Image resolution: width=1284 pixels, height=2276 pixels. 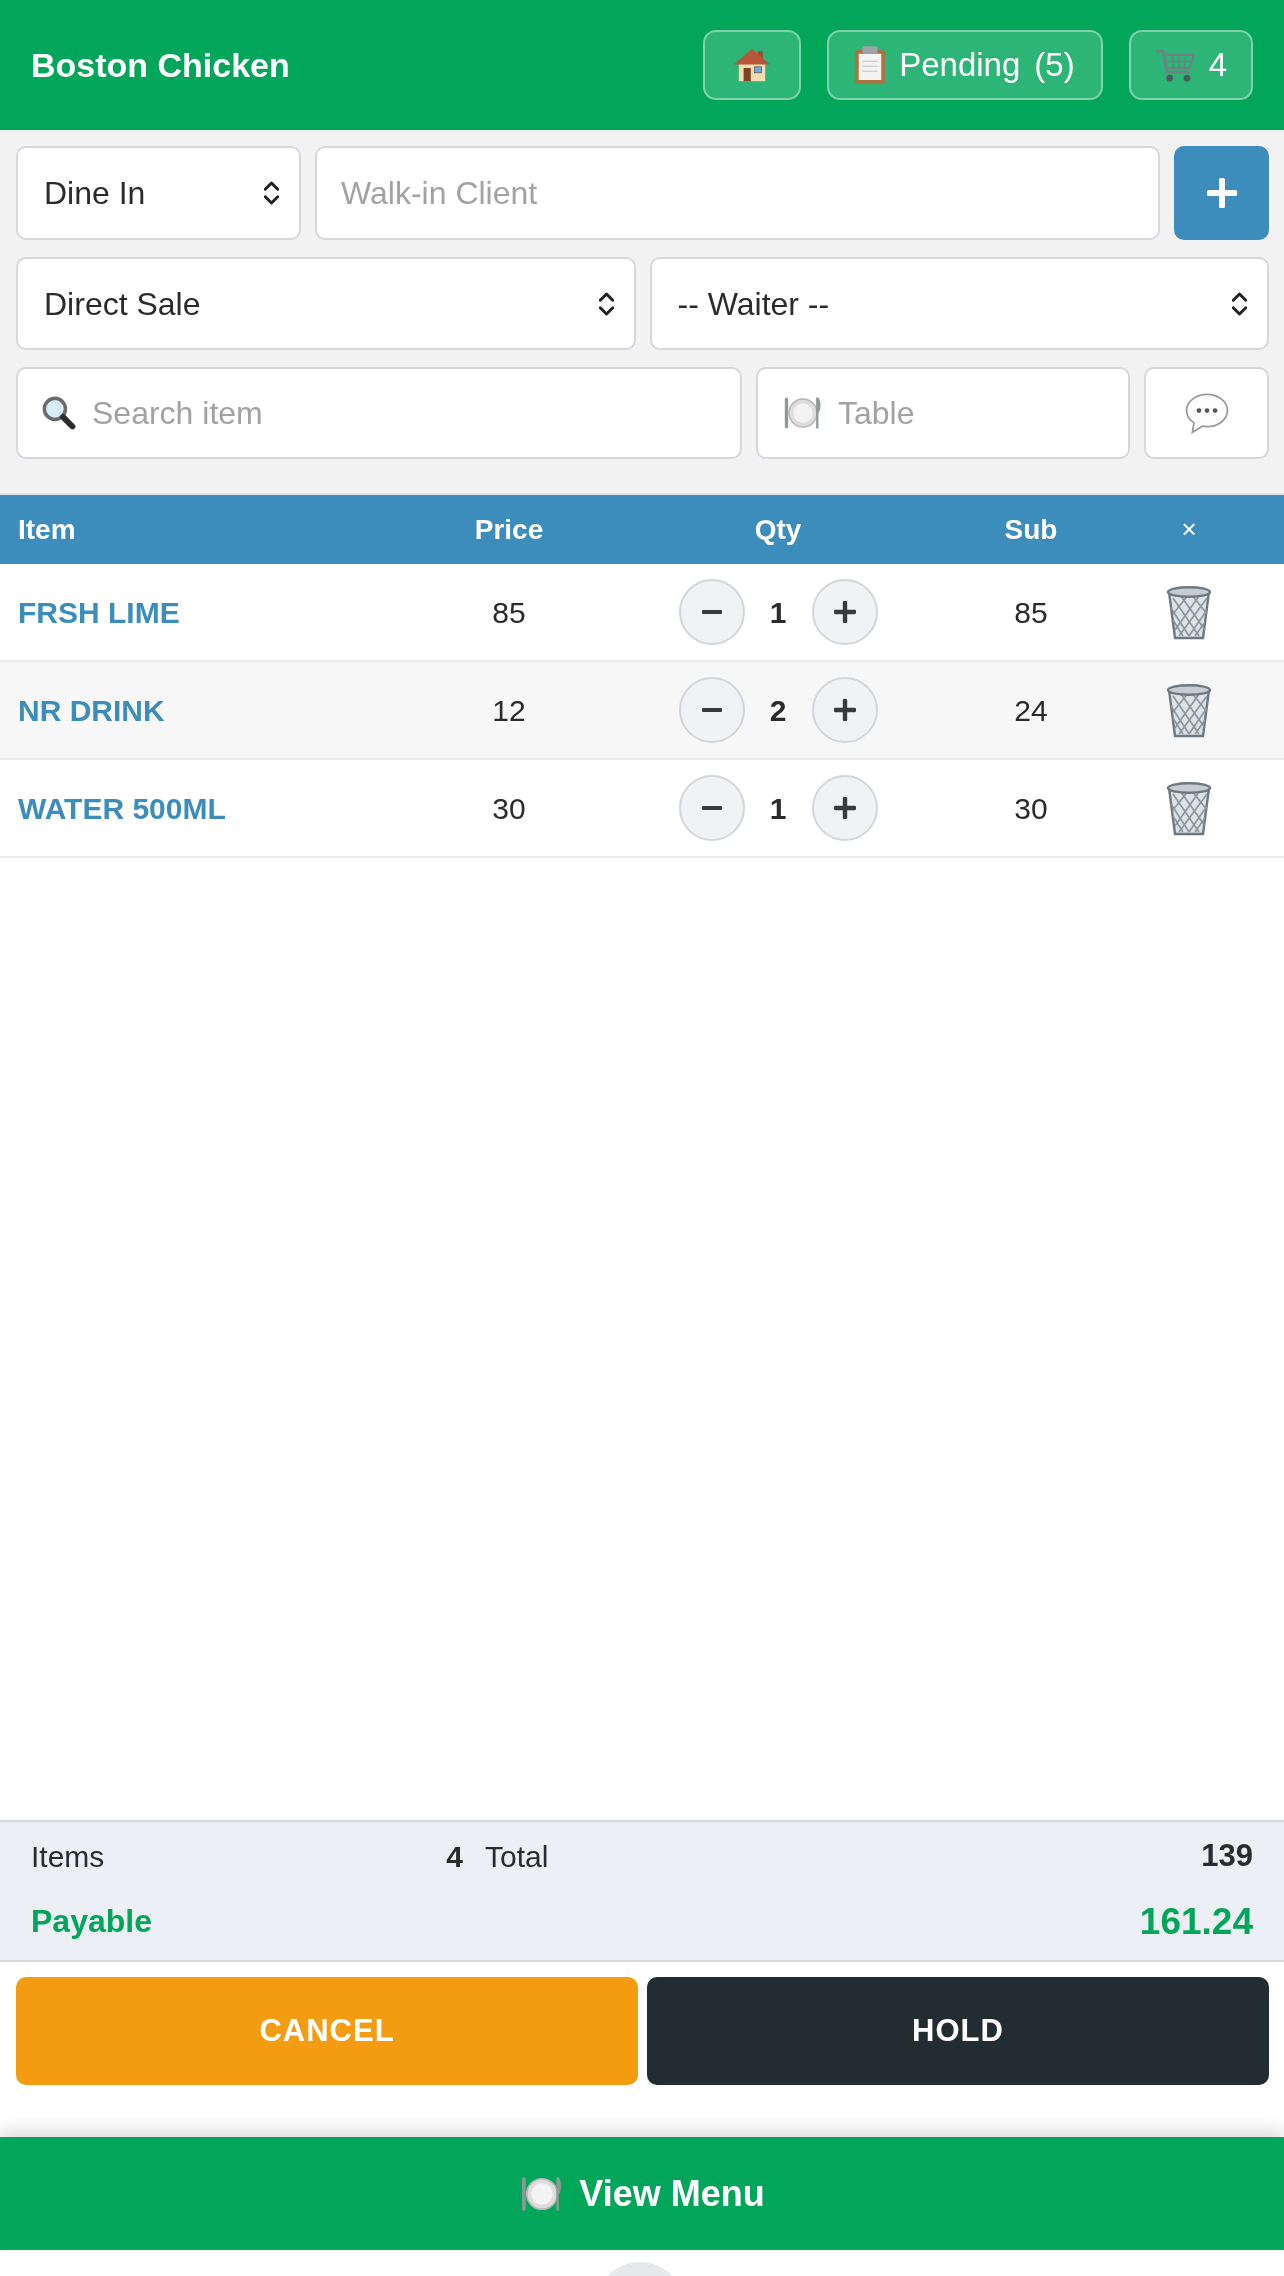 What do you see at coordinates (68, 1856) in the screenshot?
I see `items-label: Items` at bounding box center [68, 1856].